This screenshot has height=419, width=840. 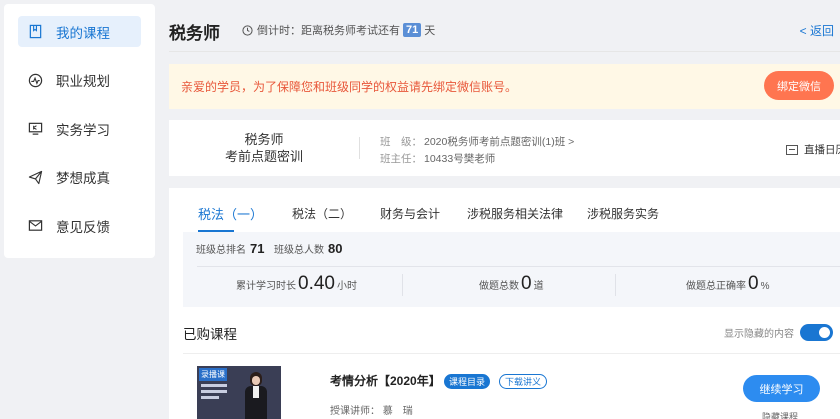 What do you see at coordinates (257, 248) in the screenshot?
I see `class-rank-value: 71` at bounding box center [257, 248].